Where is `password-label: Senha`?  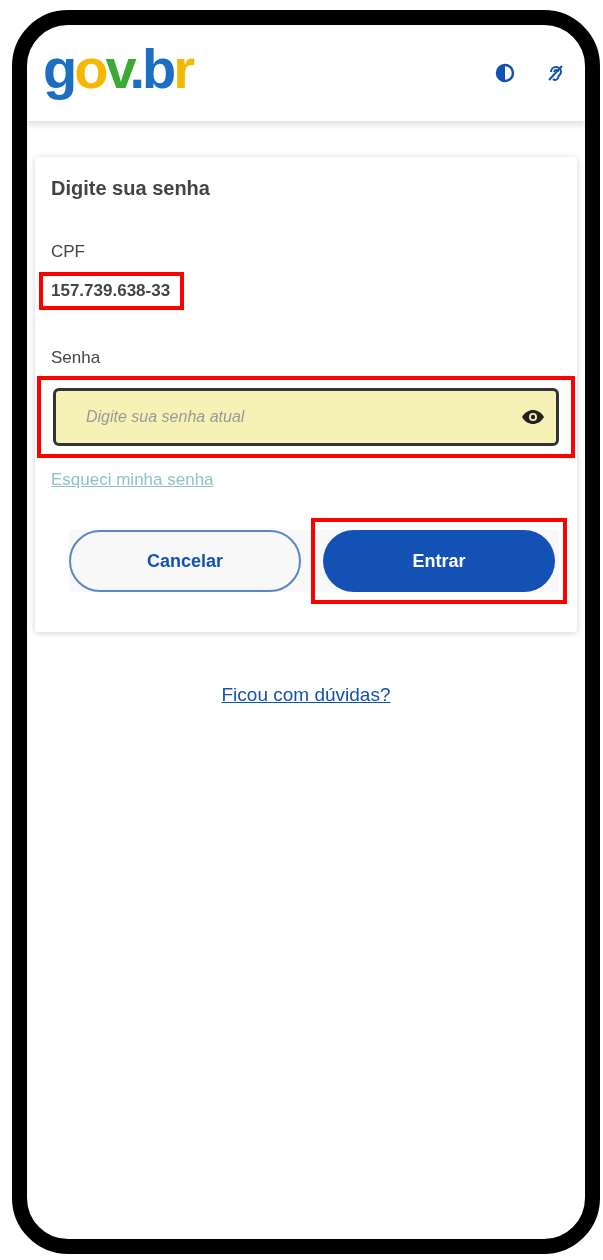
password-label: Senha is located at coordinates (76, 358).